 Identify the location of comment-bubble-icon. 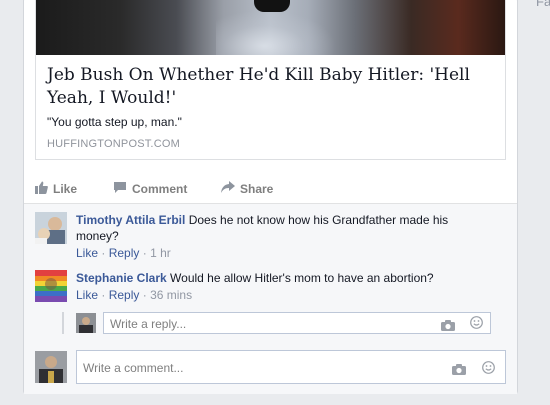
(120, 189).